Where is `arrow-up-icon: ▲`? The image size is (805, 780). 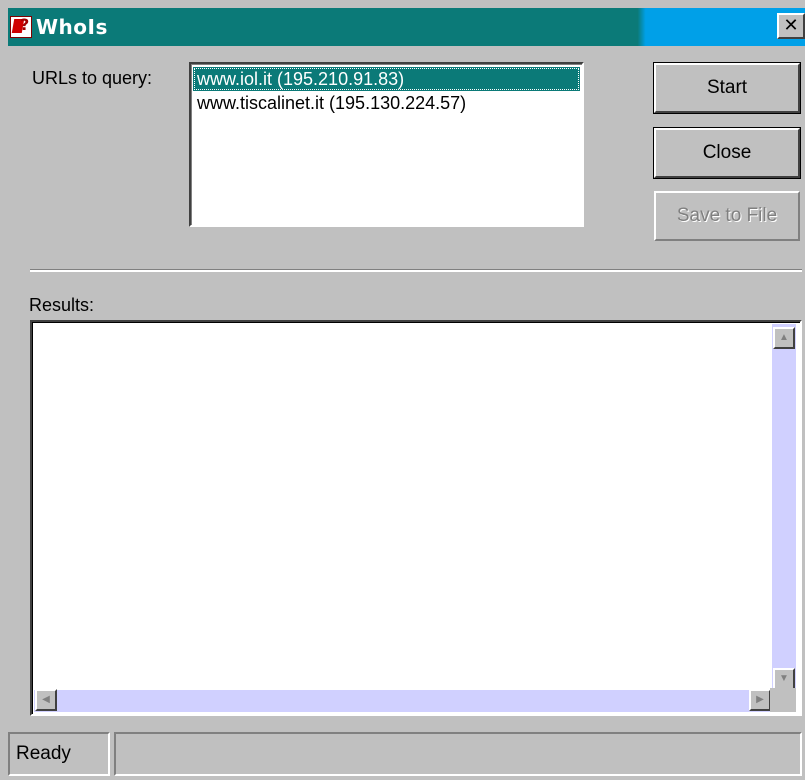
arrow-up-icon: ▲ is located at coordinates (784, 337).